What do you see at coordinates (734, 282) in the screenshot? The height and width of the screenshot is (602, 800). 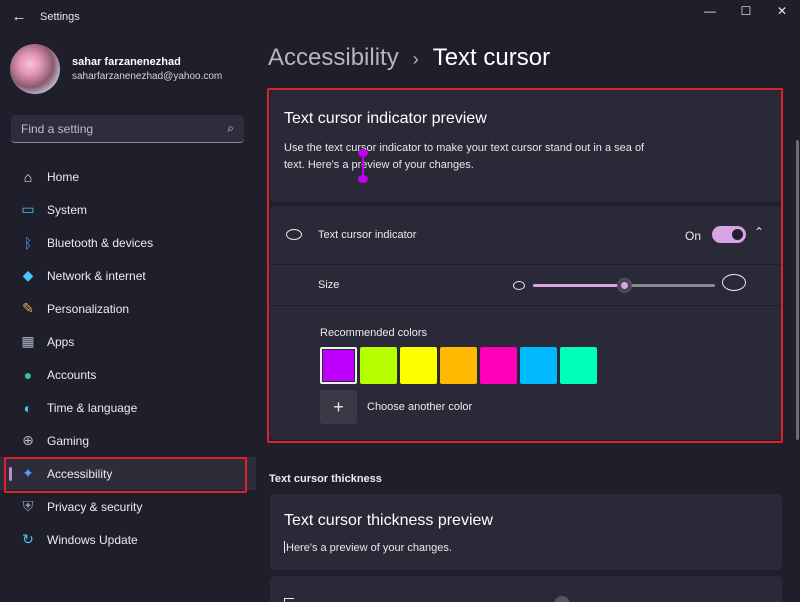 I see `large-indicator-icon` at bounding box center [734, 282].